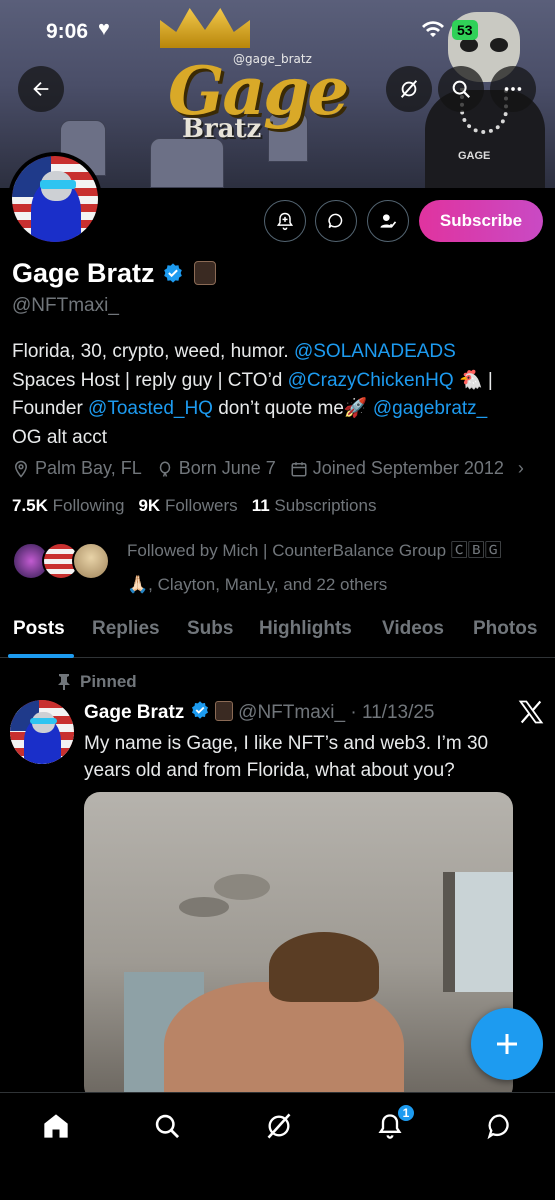  I want to click on notification-badge: 1, so click(406, 1113).